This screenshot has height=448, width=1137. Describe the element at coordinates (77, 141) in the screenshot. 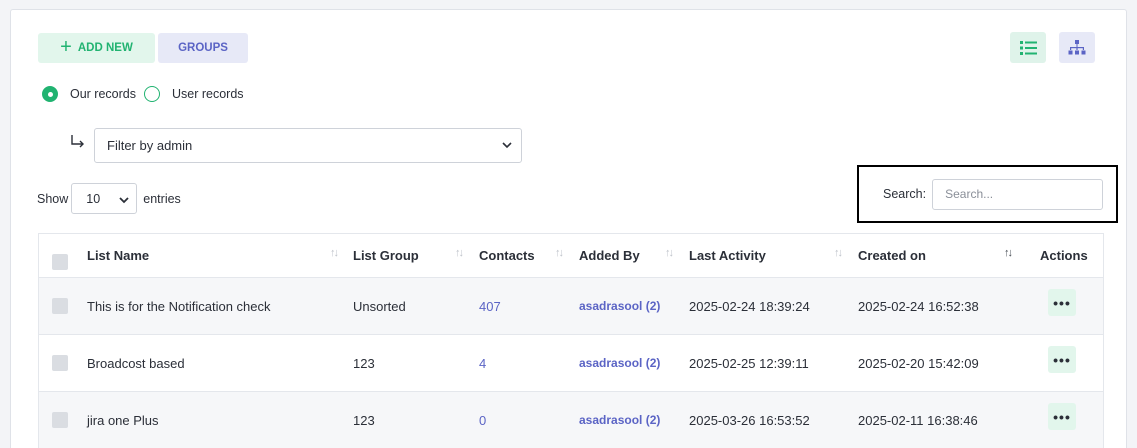

I see `subdirectory-arrow-icon` at that location.